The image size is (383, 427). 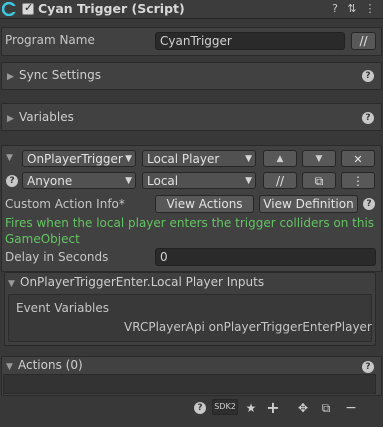 What do you see at coordinates (204, 204) in the screenshot?
I see `view-actions-button: View Actions` at bounding box center [204, 204].